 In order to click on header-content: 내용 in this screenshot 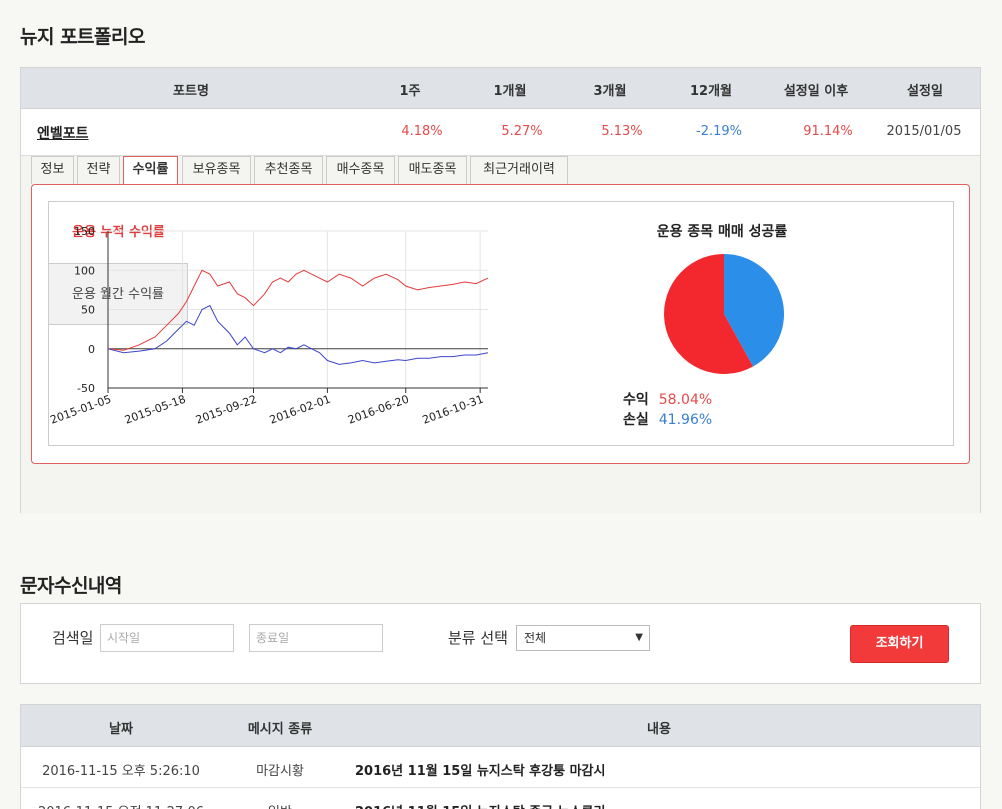, I will do `click(659, 729)`.